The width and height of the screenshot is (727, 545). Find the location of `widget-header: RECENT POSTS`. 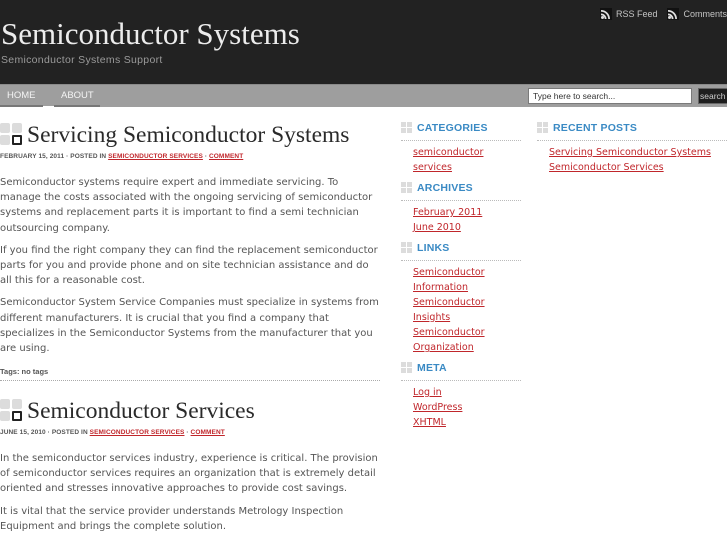

widget-header: RECENT POSTS is located at coordinates (632, 130).